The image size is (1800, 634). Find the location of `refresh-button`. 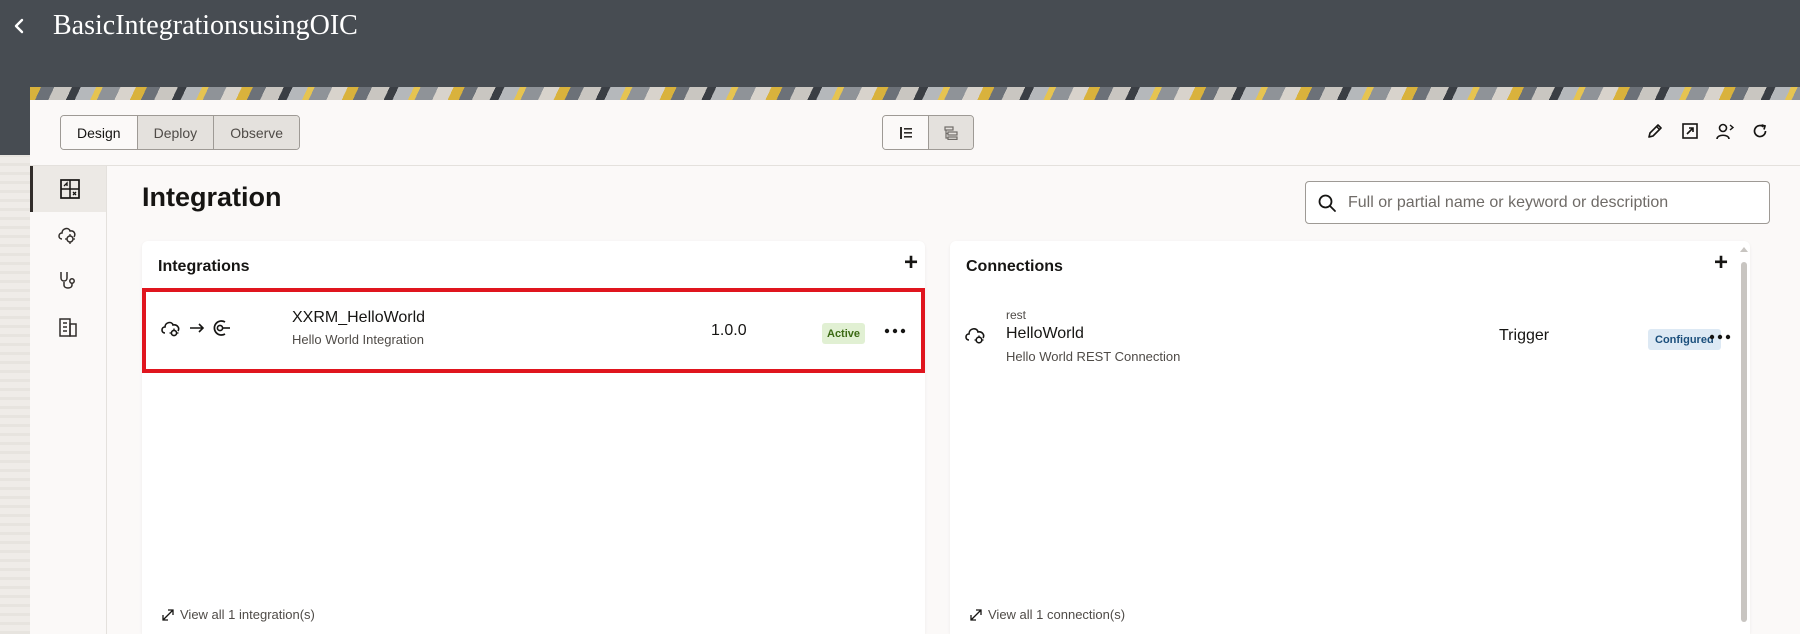

refresh-button is located at coordinates (1760, 131).